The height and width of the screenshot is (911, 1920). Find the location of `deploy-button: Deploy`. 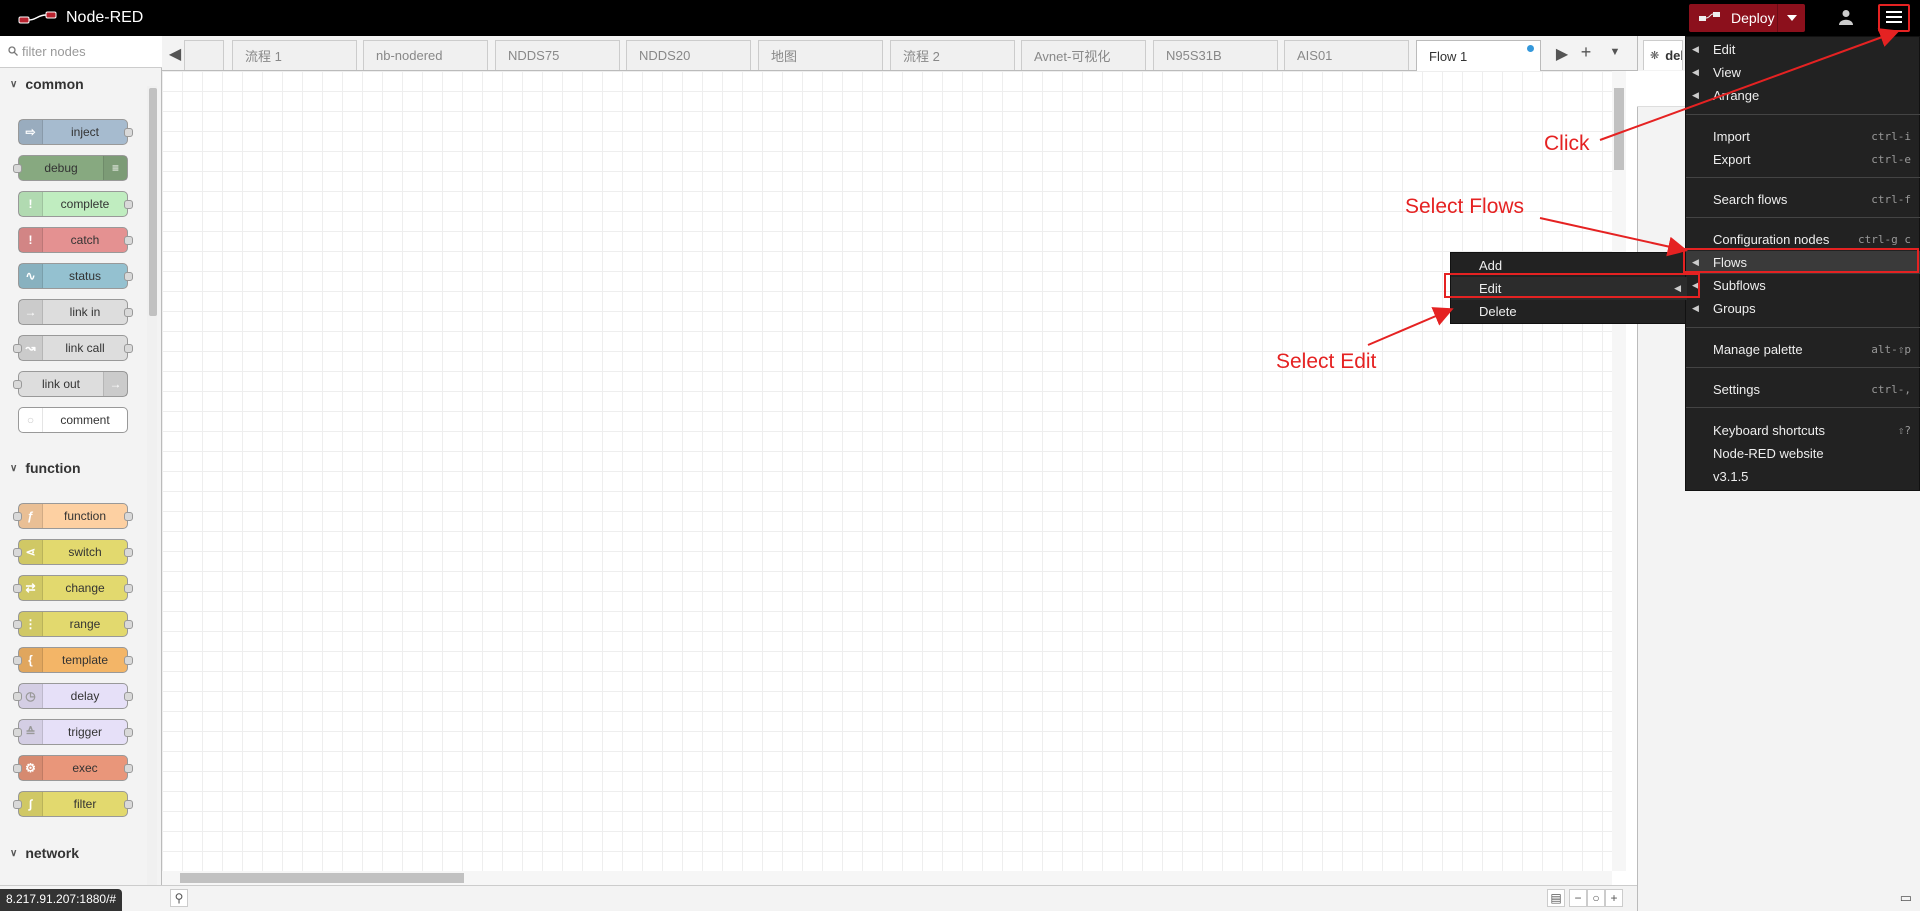

deploy-button: Deploy is located at coordinates (1747, 18).